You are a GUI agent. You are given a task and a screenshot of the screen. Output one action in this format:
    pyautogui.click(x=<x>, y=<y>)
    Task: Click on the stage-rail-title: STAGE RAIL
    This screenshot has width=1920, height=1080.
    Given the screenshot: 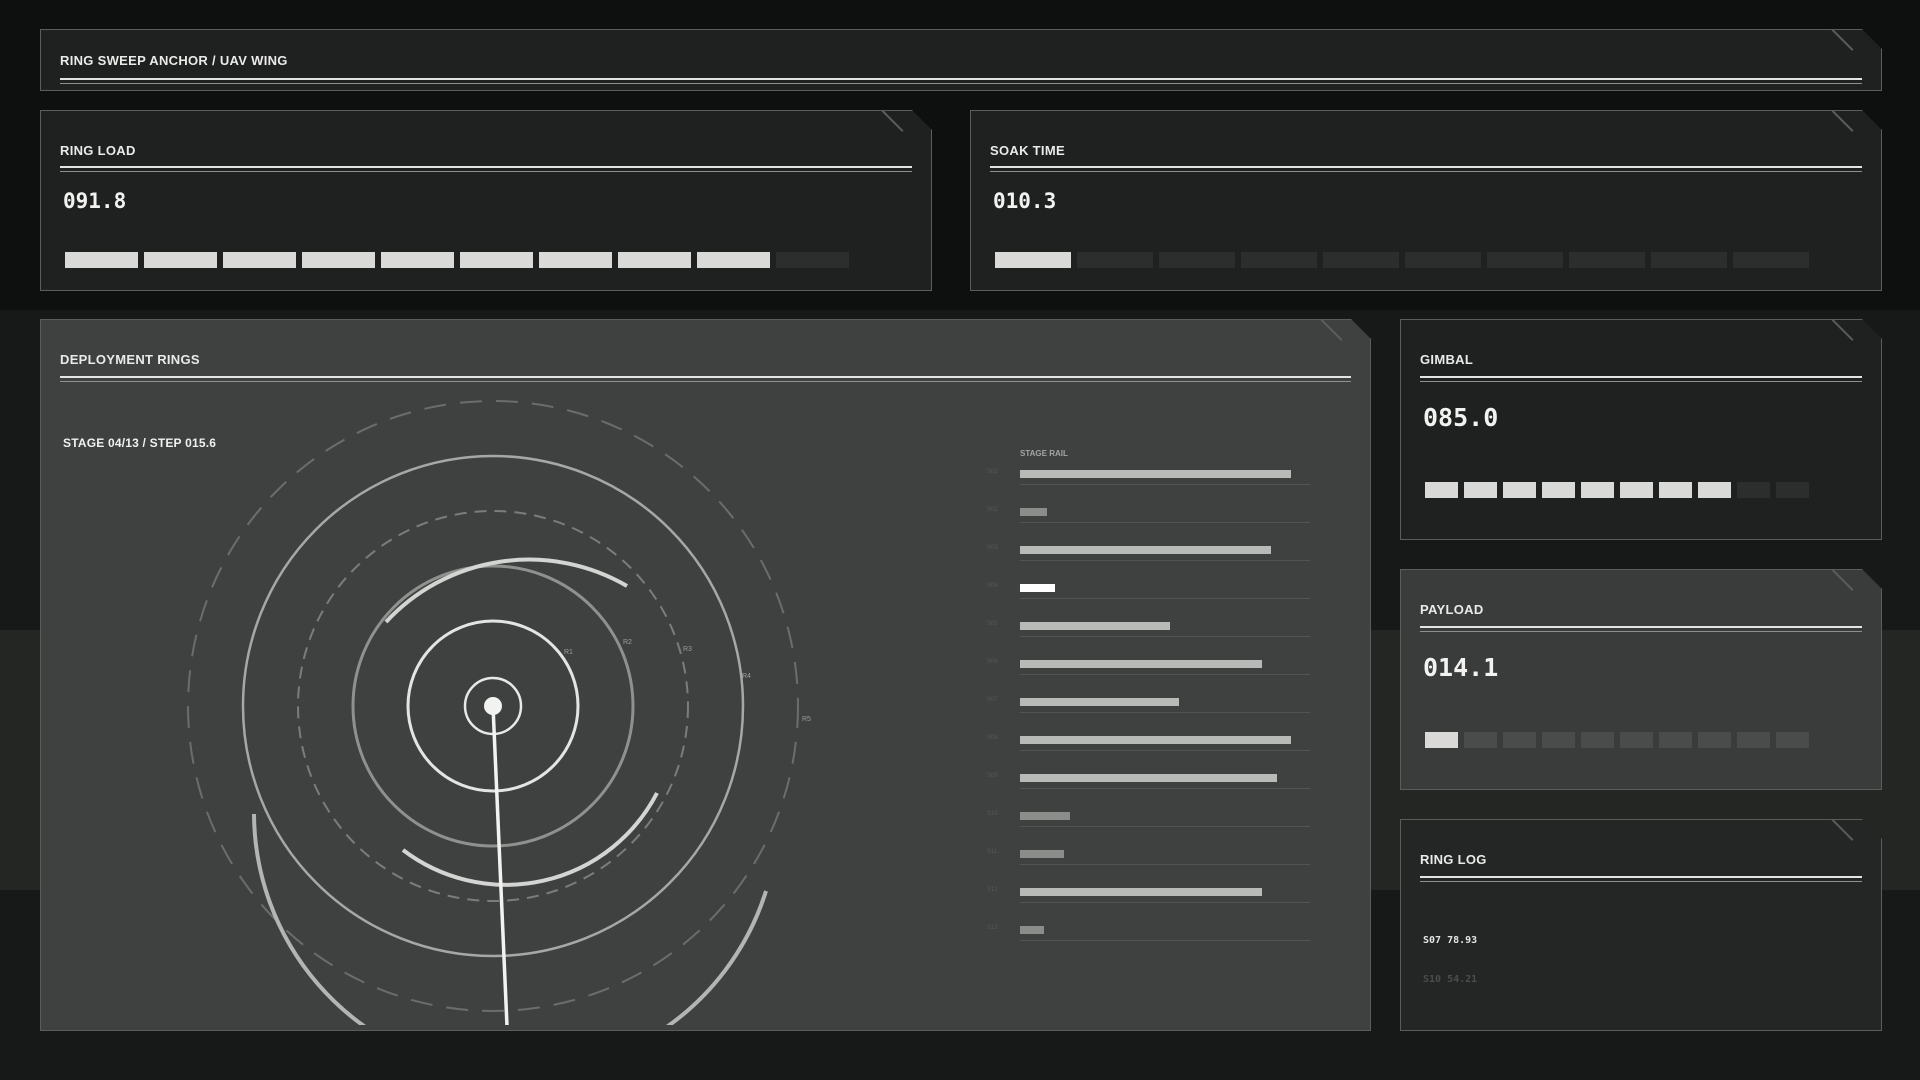 What is the action you would take?
    pyautogui.click(x=1044, y=453)
    